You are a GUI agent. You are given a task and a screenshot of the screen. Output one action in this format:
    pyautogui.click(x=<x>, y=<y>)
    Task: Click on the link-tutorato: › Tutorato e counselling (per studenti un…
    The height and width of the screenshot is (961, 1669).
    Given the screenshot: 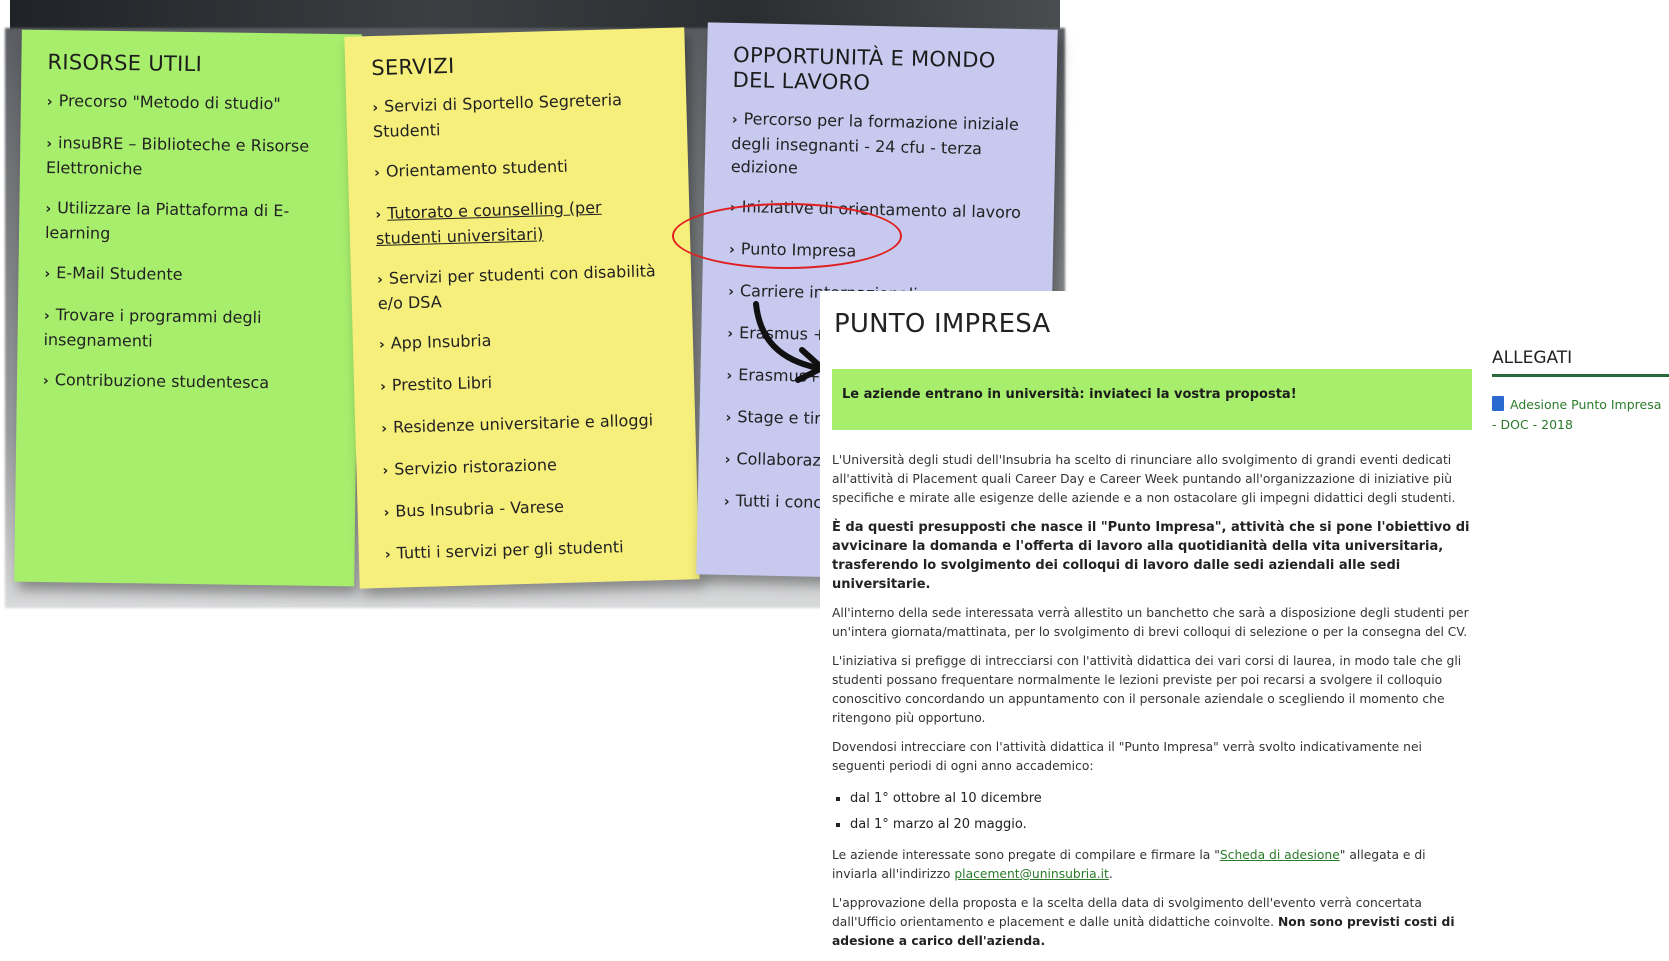 What is the action you would take?
    pyautogui.click(x=519, y=222)
    